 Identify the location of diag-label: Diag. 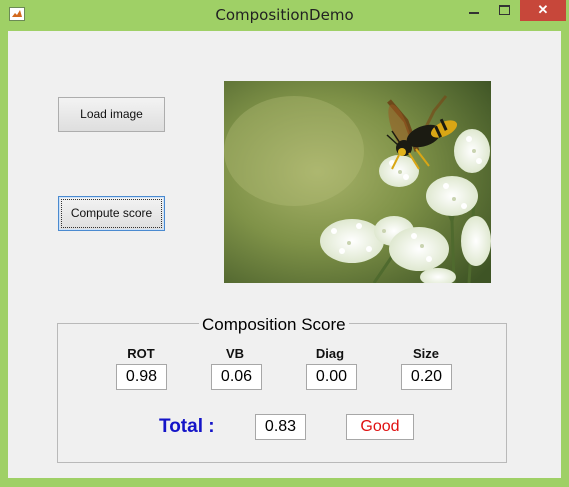
(330, 353).